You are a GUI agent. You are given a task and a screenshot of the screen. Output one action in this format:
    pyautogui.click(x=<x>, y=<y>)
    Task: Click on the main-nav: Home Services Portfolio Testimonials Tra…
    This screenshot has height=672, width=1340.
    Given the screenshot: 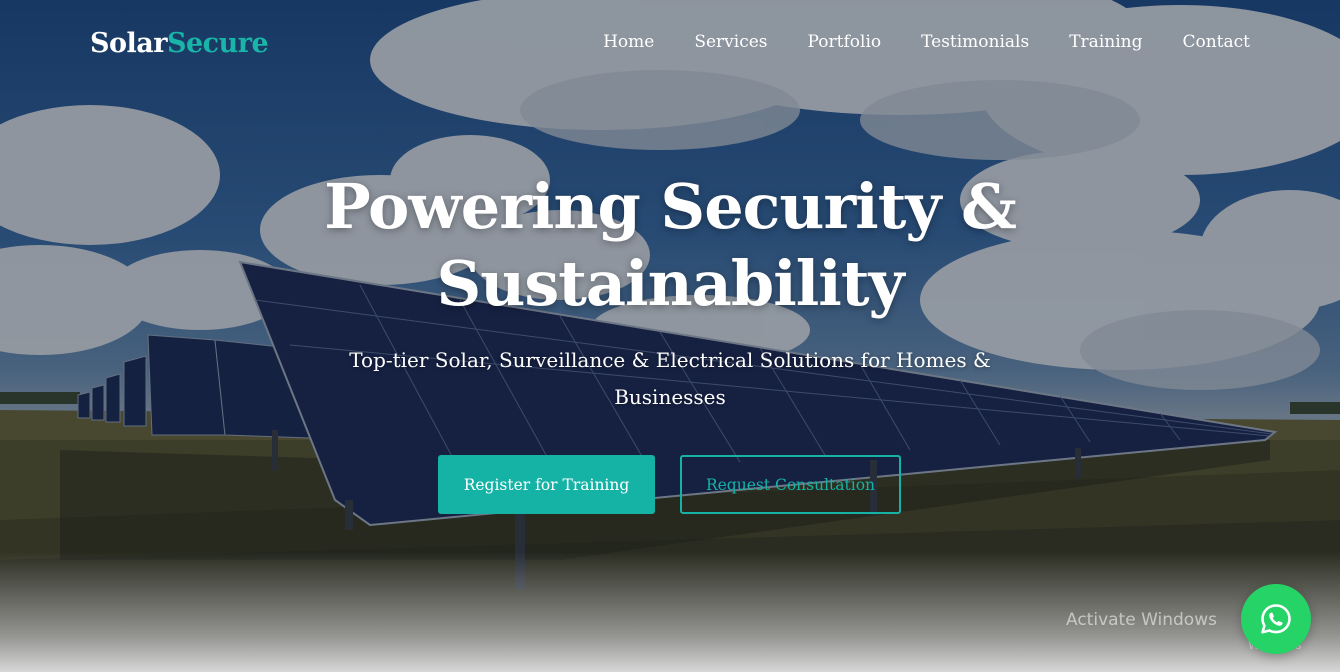 What is the action you would take?
    pyautogui.click(x=926, y=42)
    